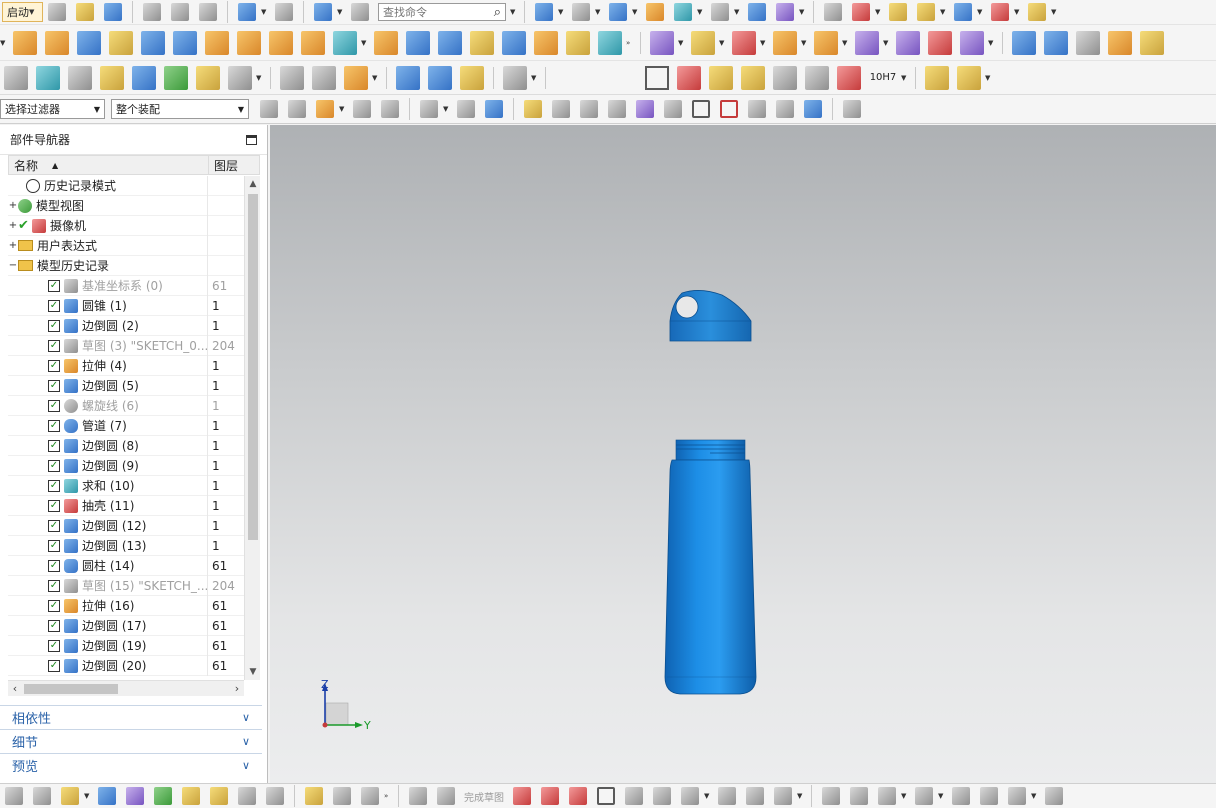  I want to click on quick-extend-icon, so click(859, 796).